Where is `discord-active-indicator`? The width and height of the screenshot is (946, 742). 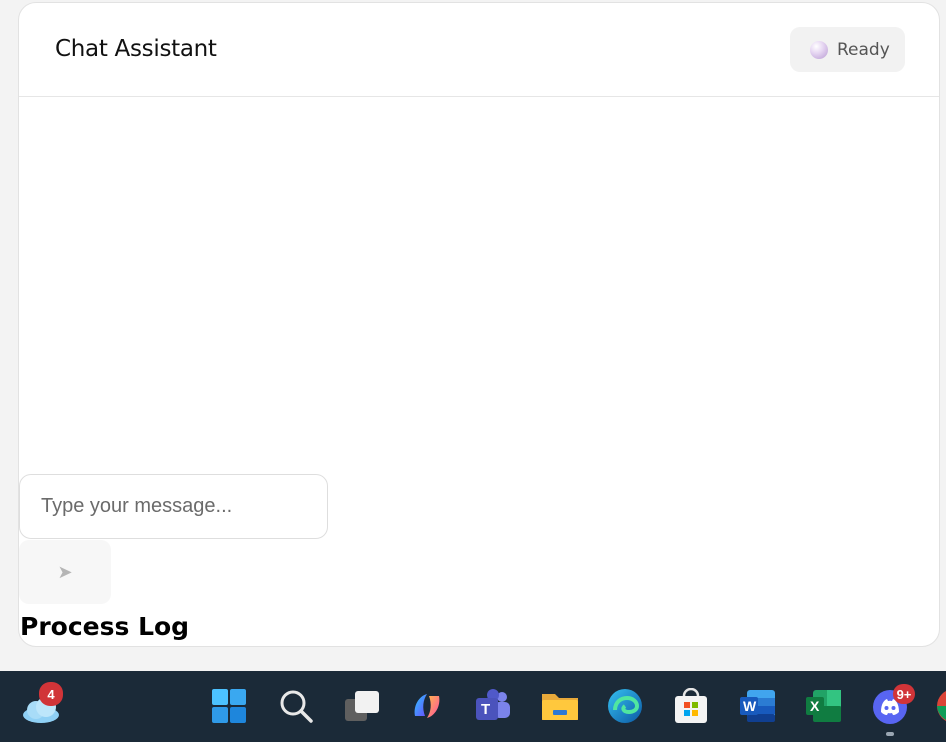 discord-active-indicator is located at coordinates (890, 734).